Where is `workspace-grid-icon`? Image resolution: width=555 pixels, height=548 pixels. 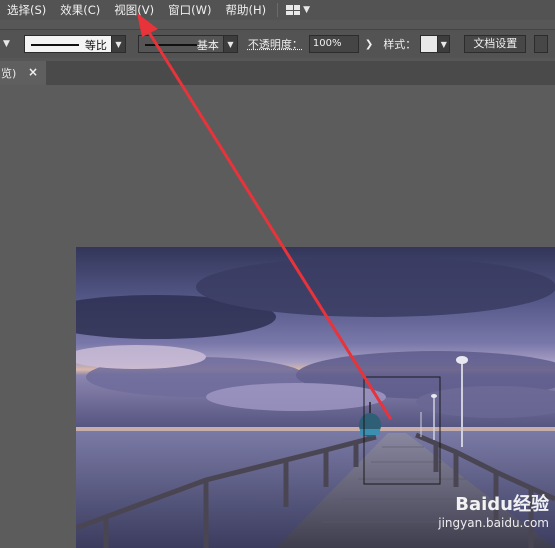 workspace-grid-icon is located at coordinates (293, 10).